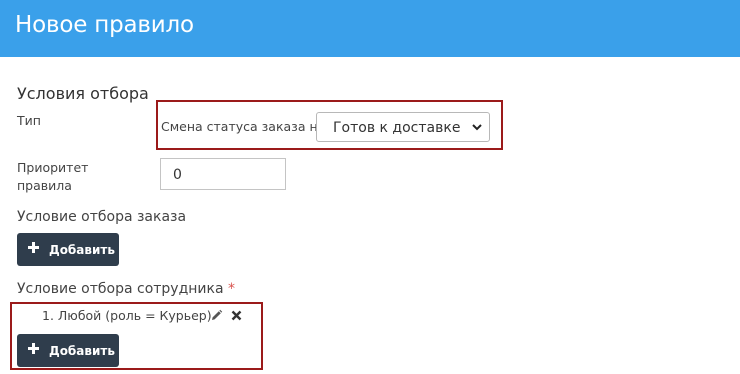 The image size is (740, 374). Describe the element at coordinates (104, 25) in the screenshot. I see `page-title: Новое правило` at that location.